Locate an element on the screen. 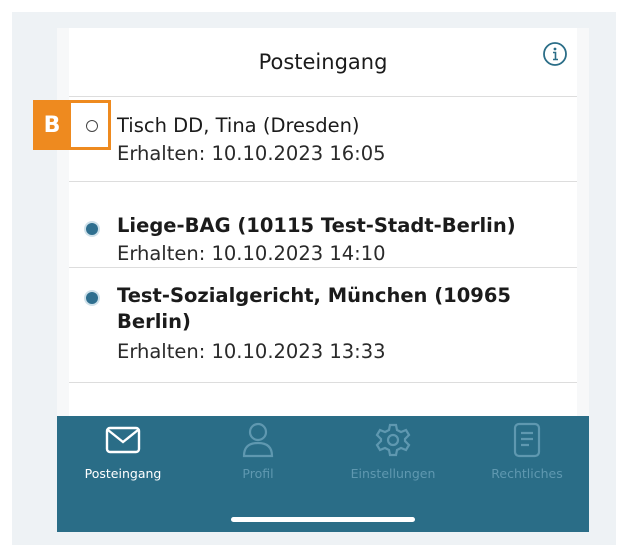 This screenshot has height=545, width=628. message-sender: Tisch DD, Tina (Dresden) is located at coordinates (238, 125).